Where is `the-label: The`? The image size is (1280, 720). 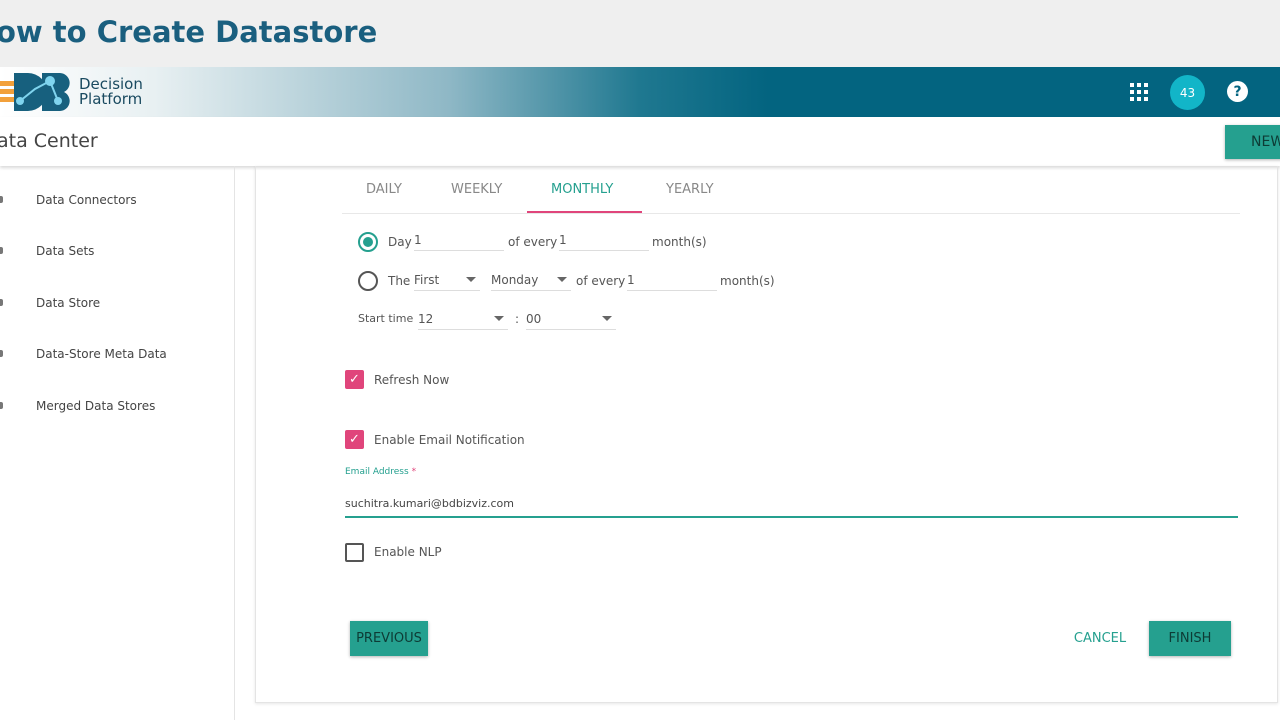 the-label: The is located at coordinates (399, 281).